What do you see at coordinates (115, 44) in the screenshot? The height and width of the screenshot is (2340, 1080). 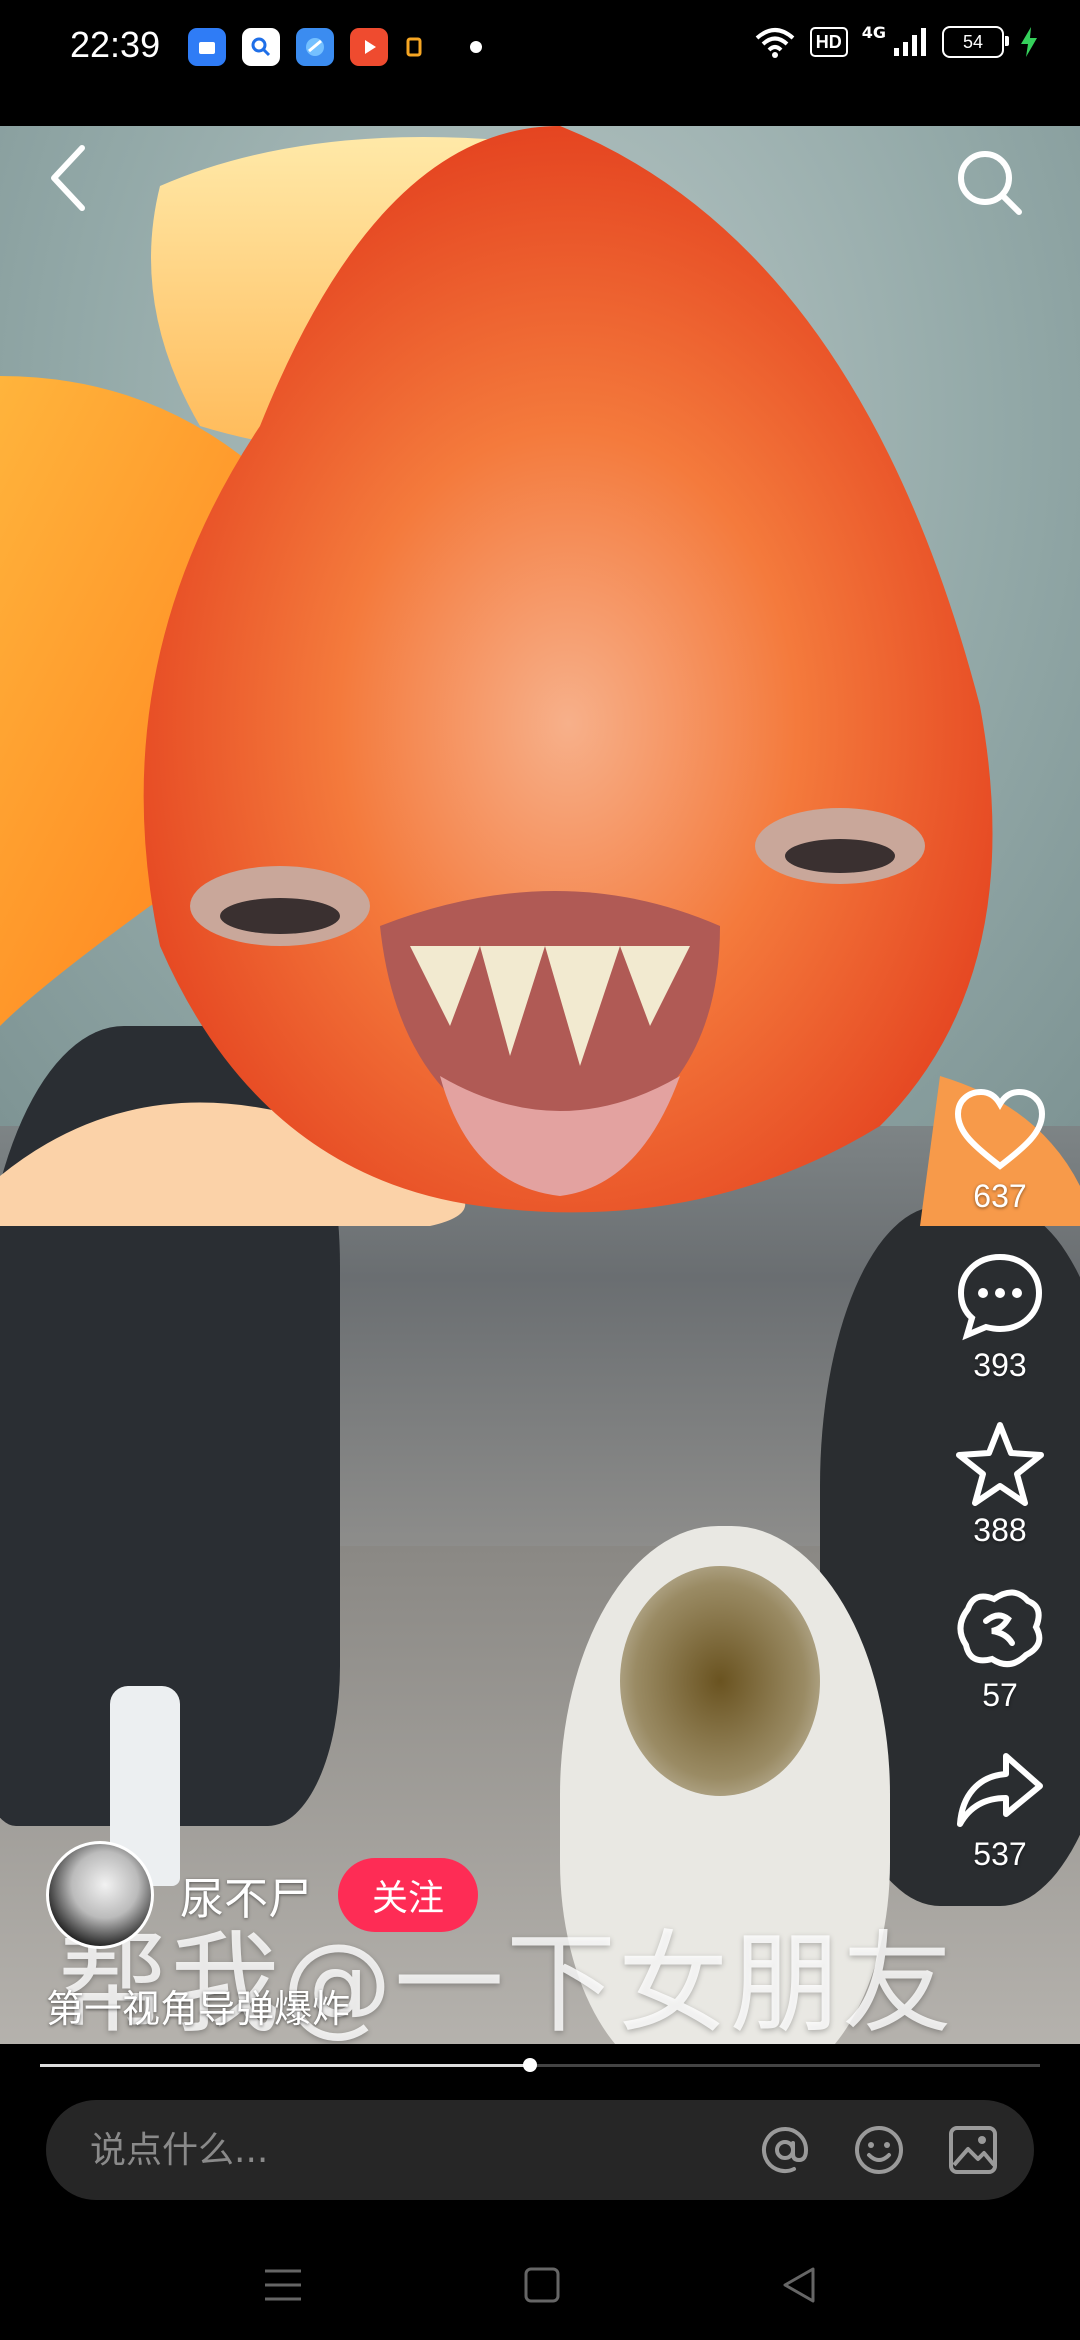 I see `status-time: 22:39` at bounding box center [115, 44].